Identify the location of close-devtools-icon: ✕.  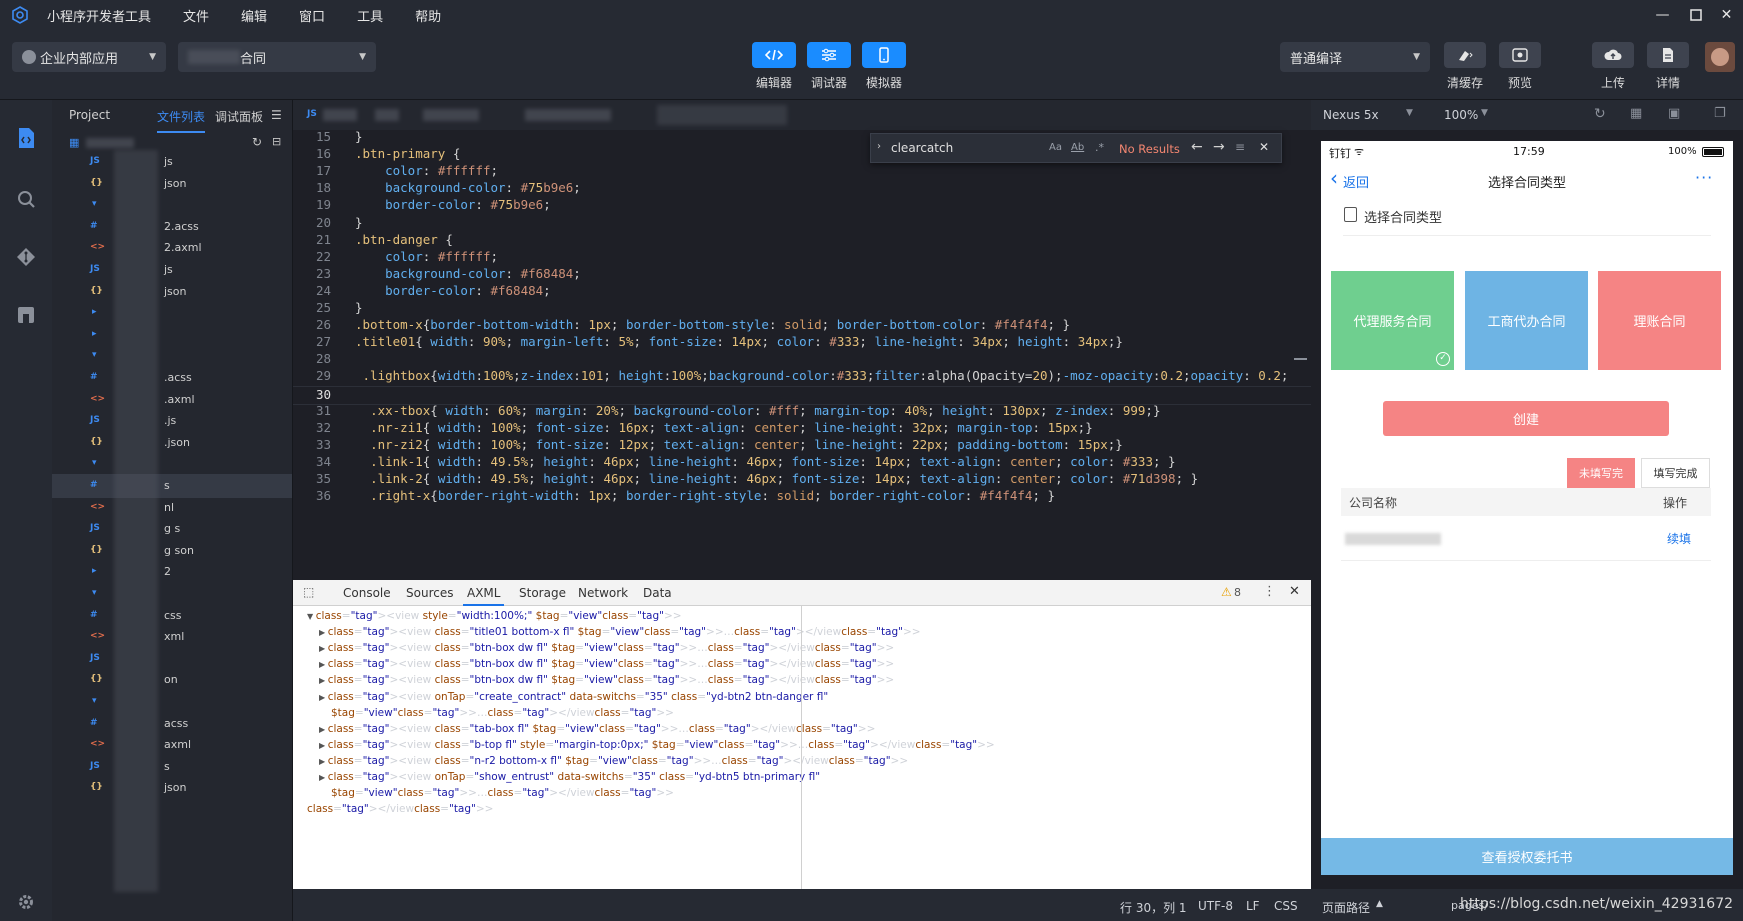
(1294, 591).